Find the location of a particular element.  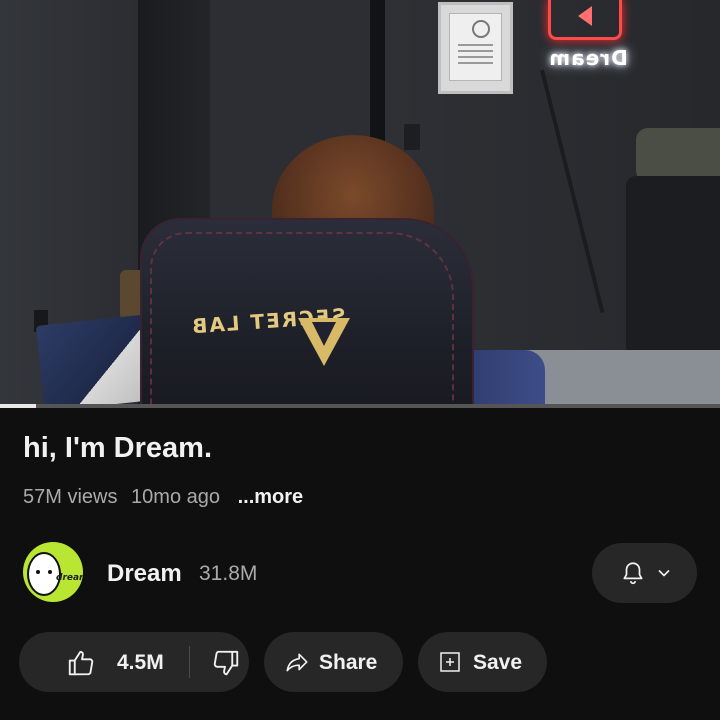

progress-bar is located at coordinates (360, 406).